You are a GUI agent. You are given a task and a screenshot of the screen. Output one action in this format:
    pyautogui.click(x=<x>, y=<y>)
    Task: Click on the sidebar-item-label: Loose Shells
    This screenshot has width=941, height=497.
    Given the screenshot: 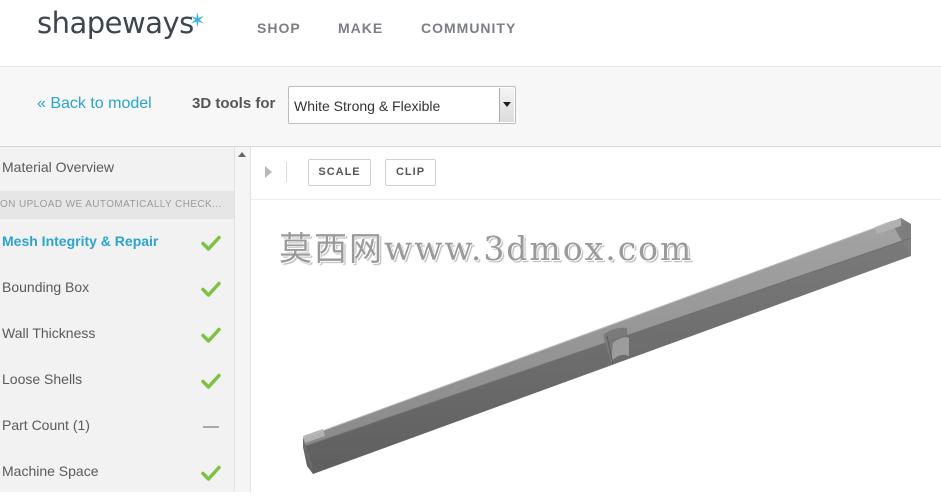 What is the action you would take?
    pyautogui.click(x=42, y=379)
    